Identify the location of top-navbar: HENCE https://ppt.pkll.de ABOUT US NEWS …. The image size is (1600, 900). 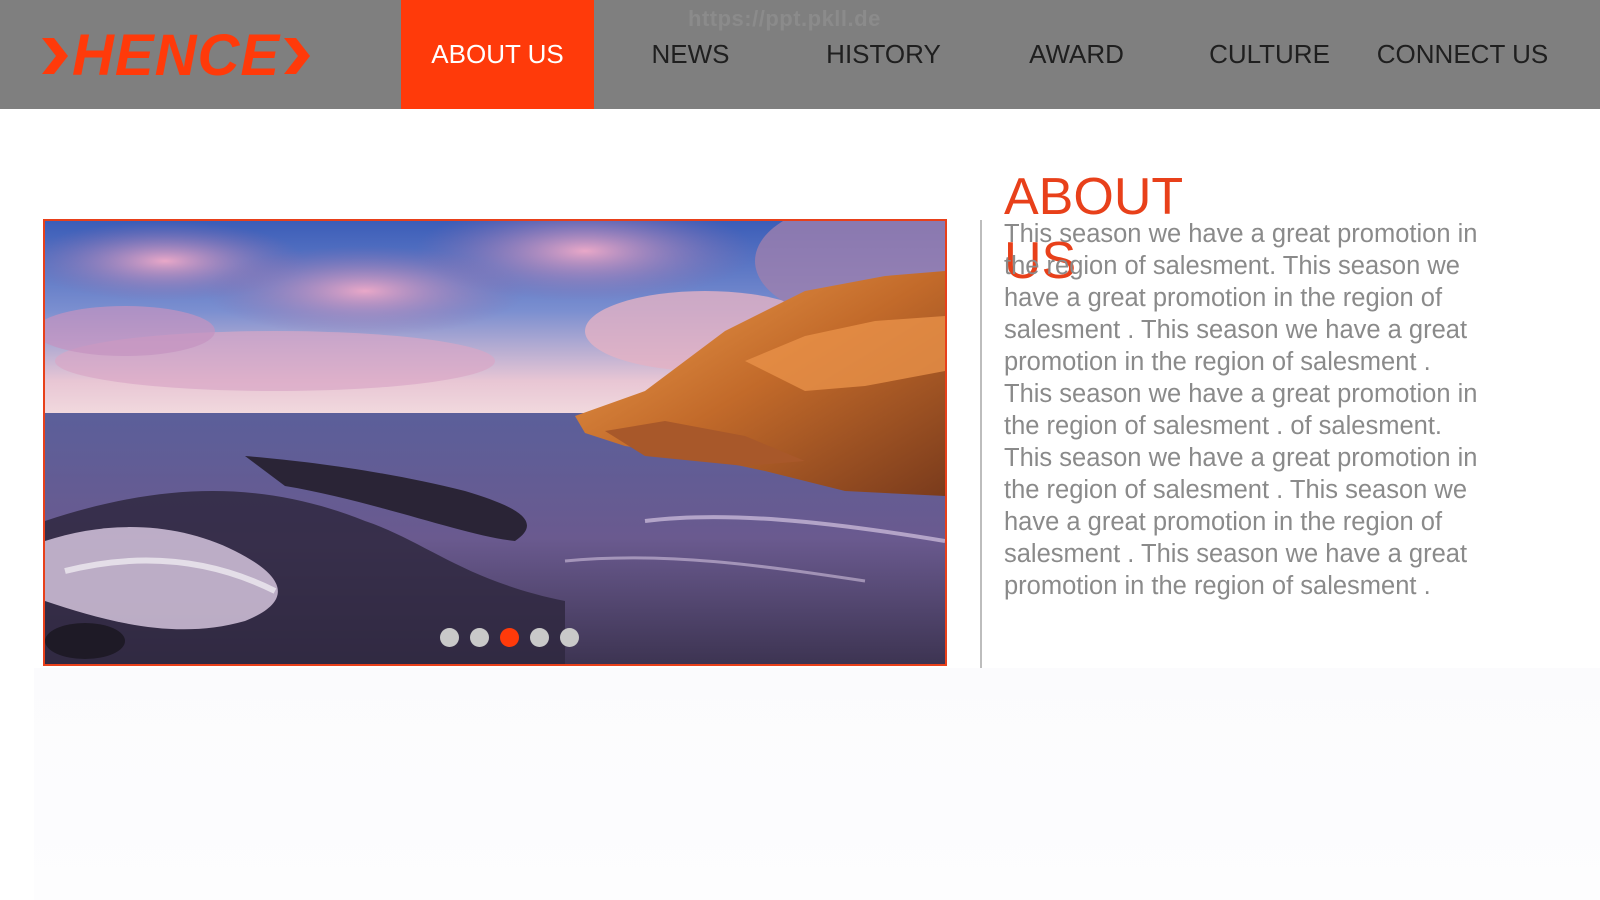
(800, 54).